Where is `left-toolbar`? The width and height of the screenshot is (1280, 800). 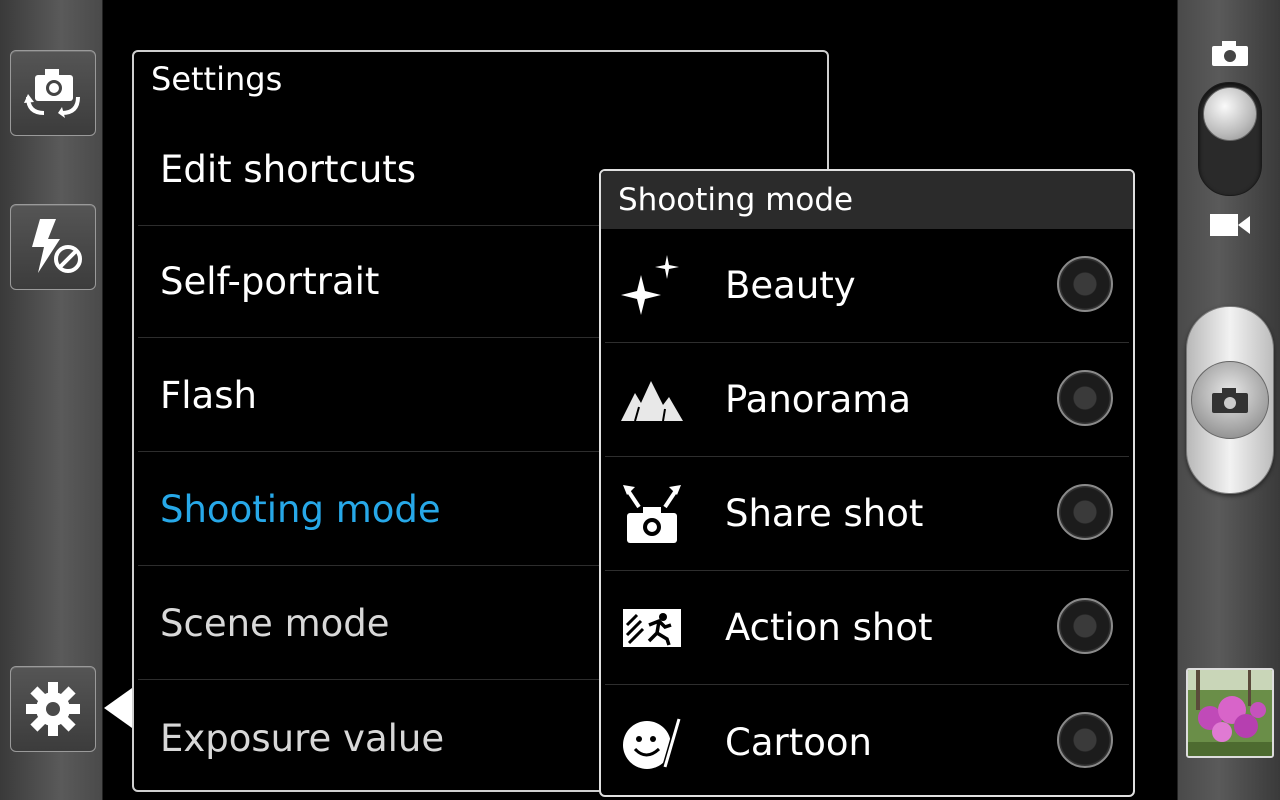 left-toolbar is located at coordinates (51, 400).